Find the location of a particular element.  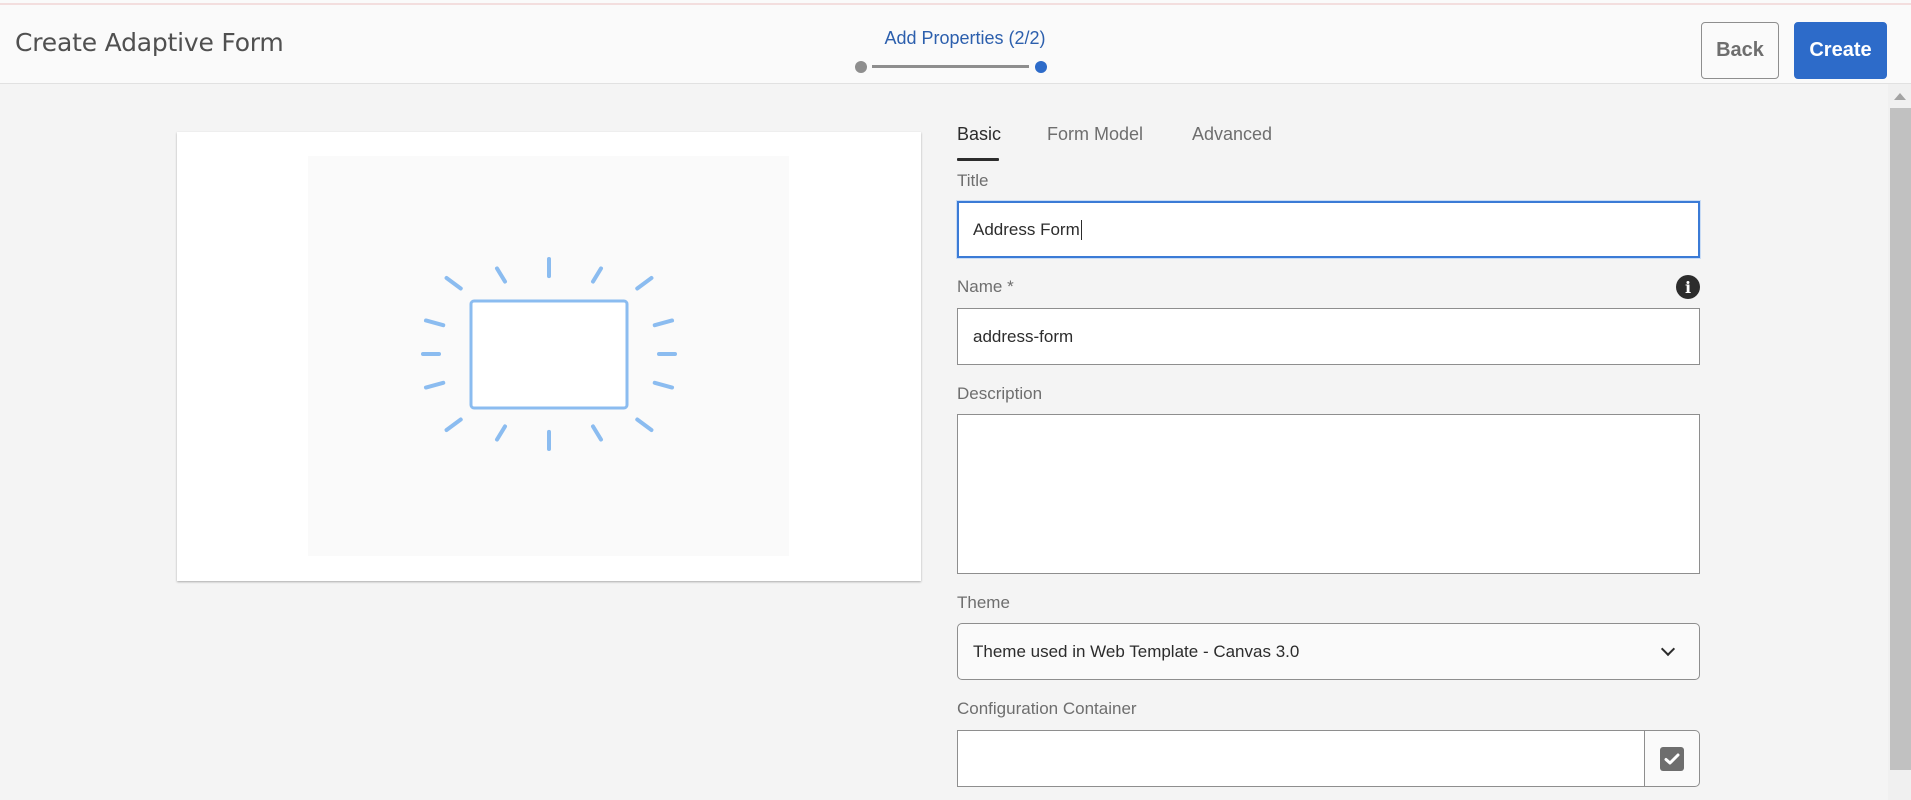

configuration-container-field is located at coordinates (1328, 758).